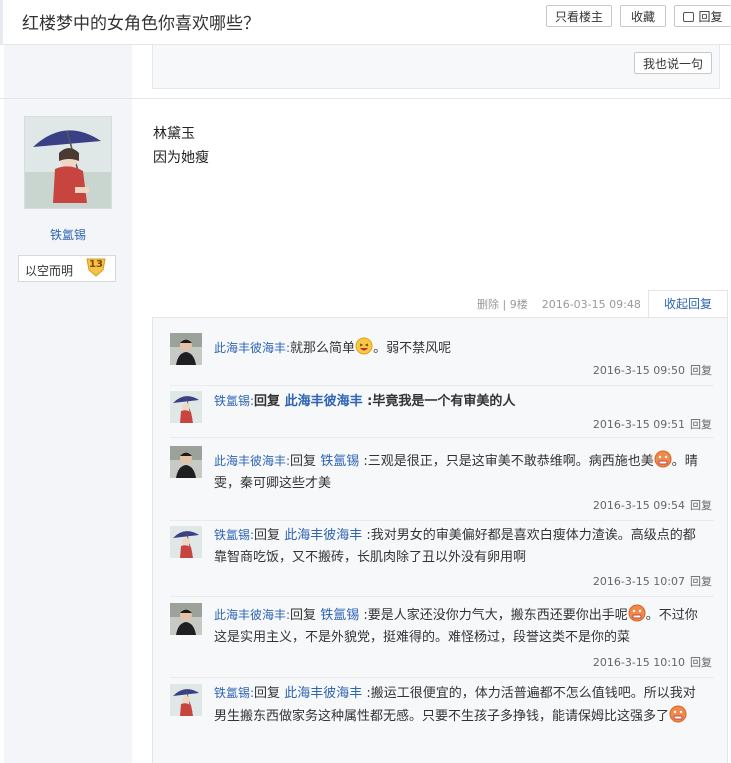 This screenshot has width=731, height=763. I want to click on comment-meta: 2016-3-15 09:50 回复, so click(652, 370).